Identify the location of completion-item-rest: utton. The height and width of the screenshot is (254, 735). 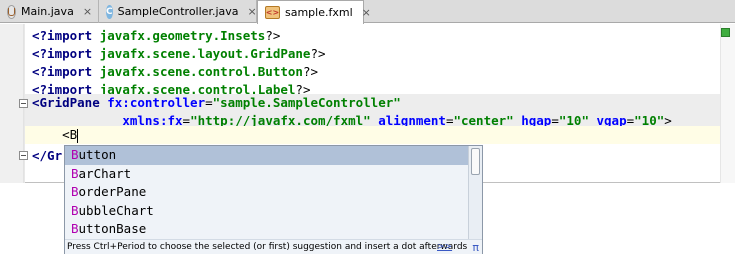
(97, 154).